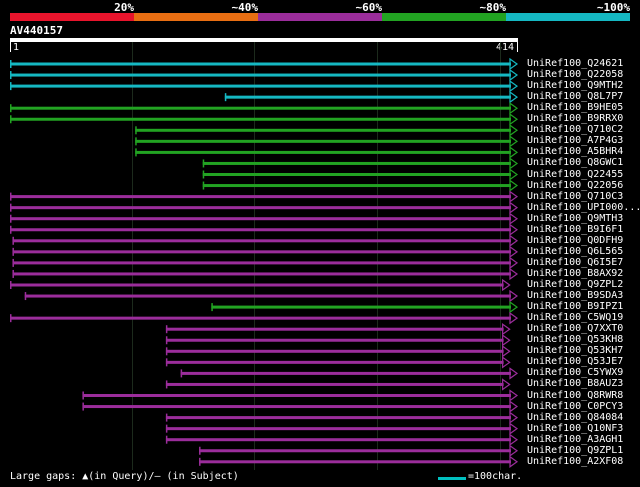 The width and height of the screenshot is (640, 487). Describe the element at coordinates (575, 196) in the screenshot. I see `hit-label: UniRef100_Q710C3` at that location.